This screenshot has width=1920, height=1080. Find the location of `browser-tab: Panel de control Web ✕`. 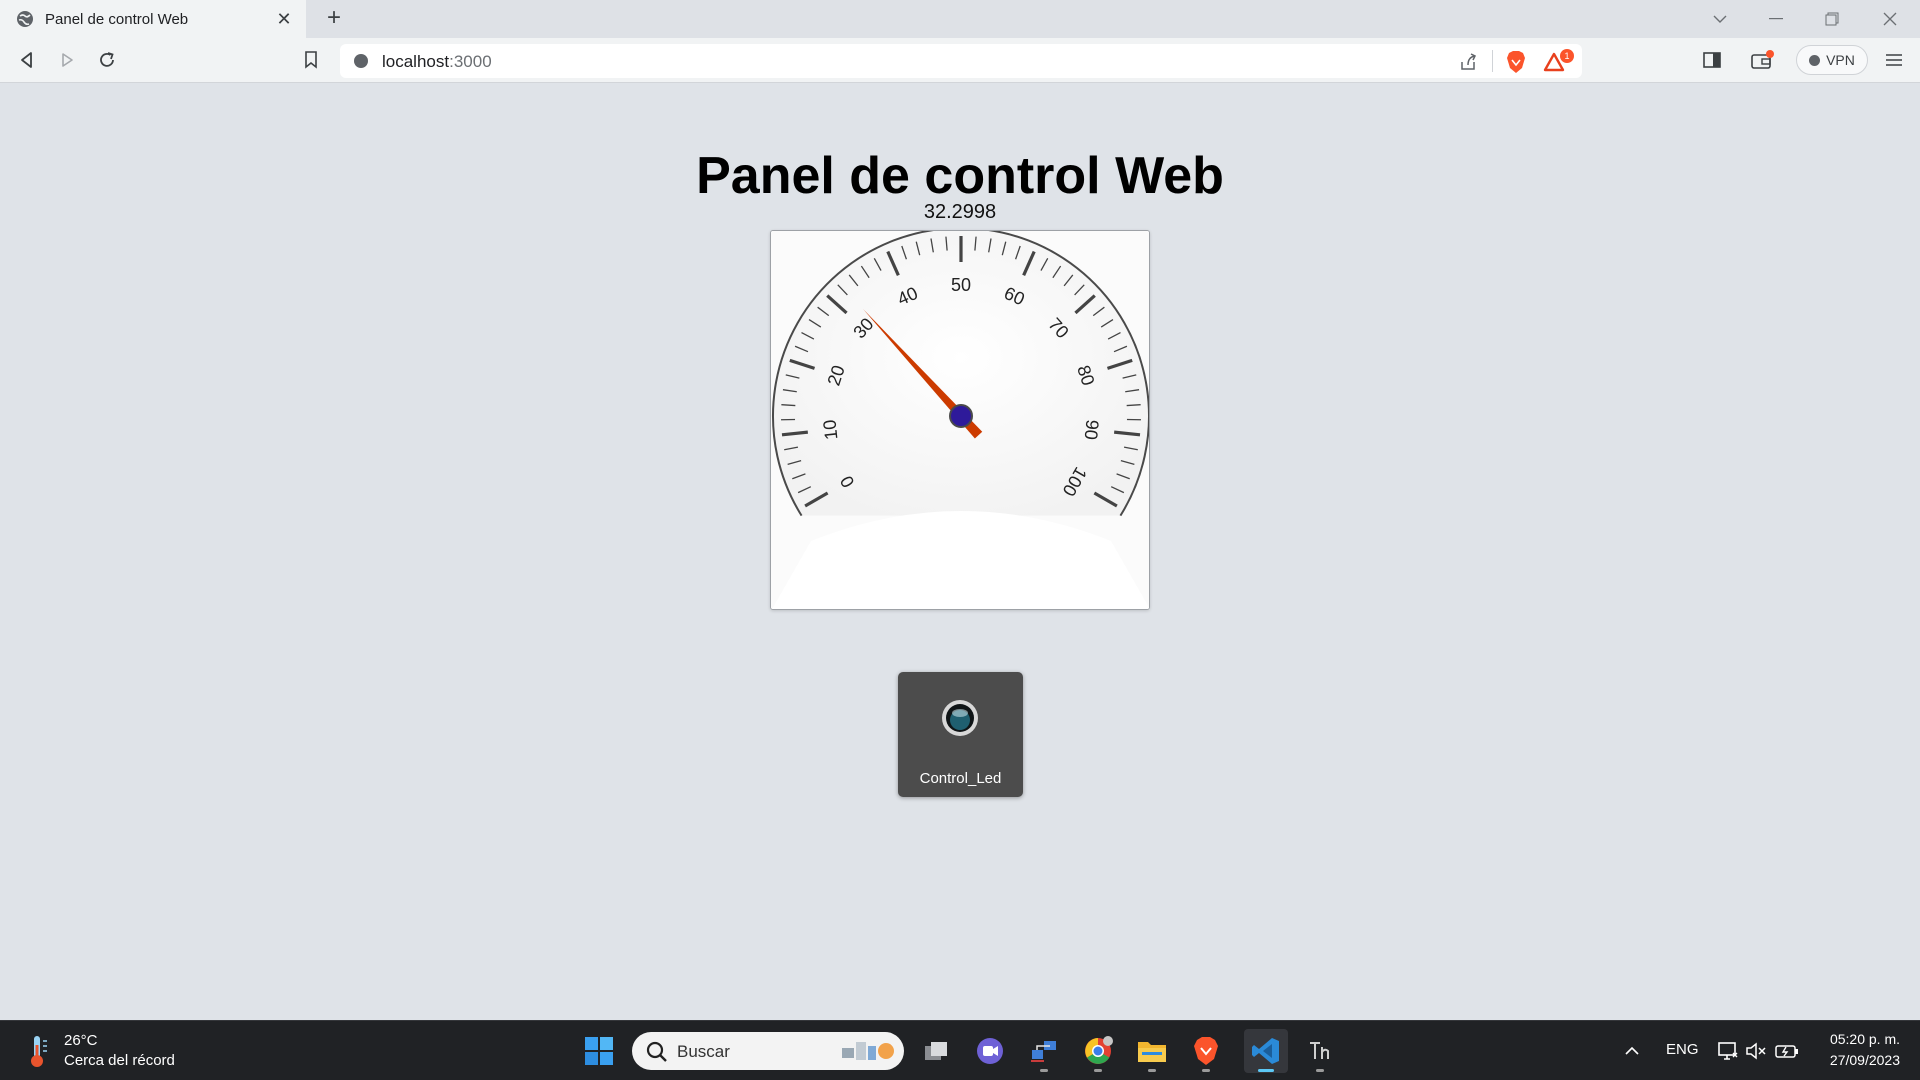

browser-tab: Panel de control Web ✕ is located at coordinates (153, 19).